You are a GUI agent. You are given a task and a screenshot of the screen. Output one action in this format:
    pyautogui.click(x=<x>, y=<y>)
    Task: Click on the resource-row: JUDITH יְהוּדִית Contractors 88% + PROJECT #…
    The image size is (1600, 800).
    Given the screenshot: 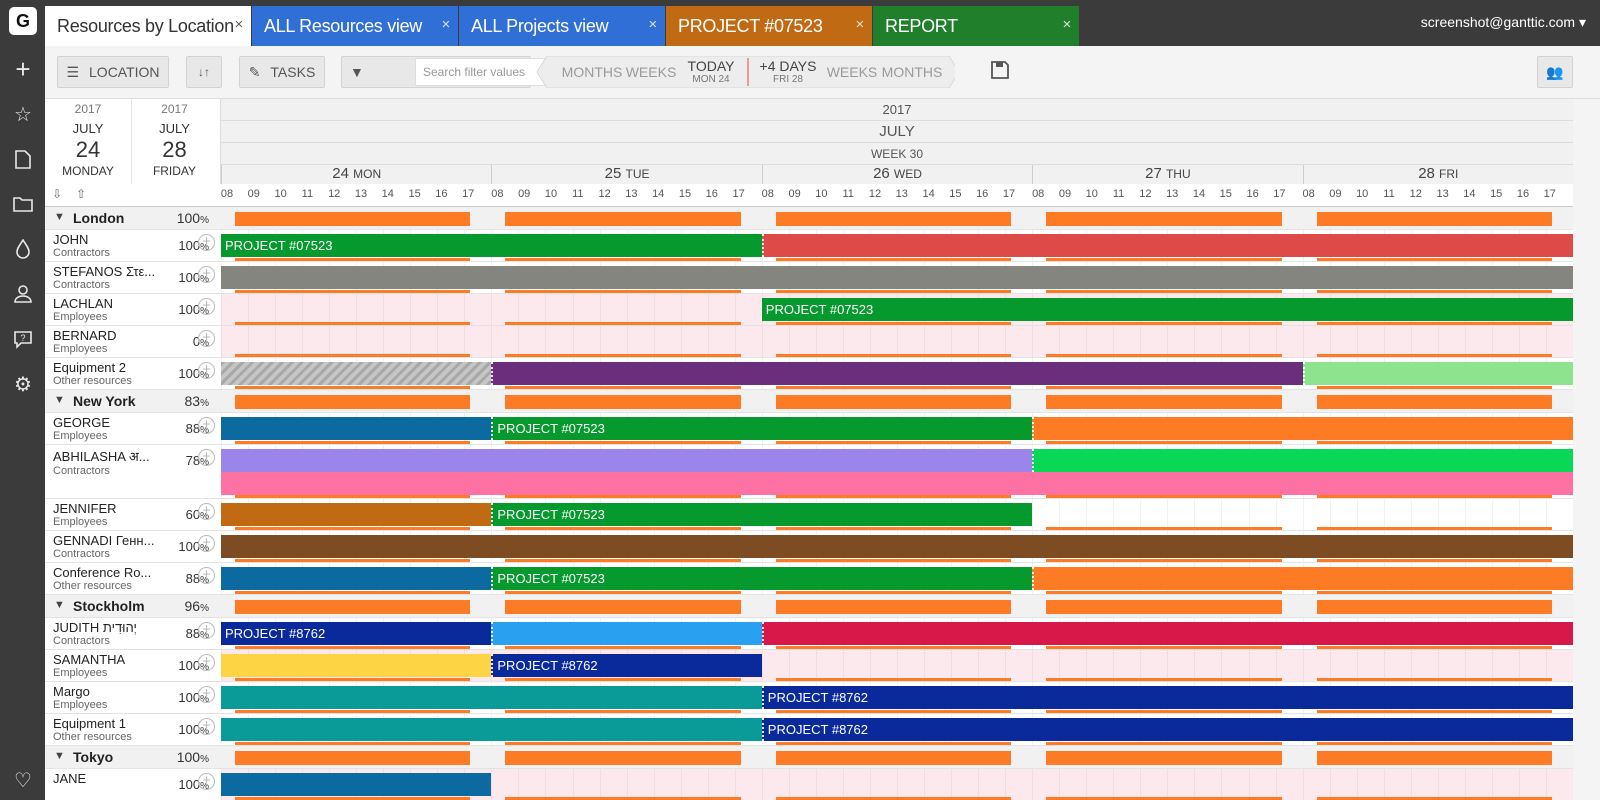 What is the action you would take?
    pyautogui.click(x=809, y=634)
    